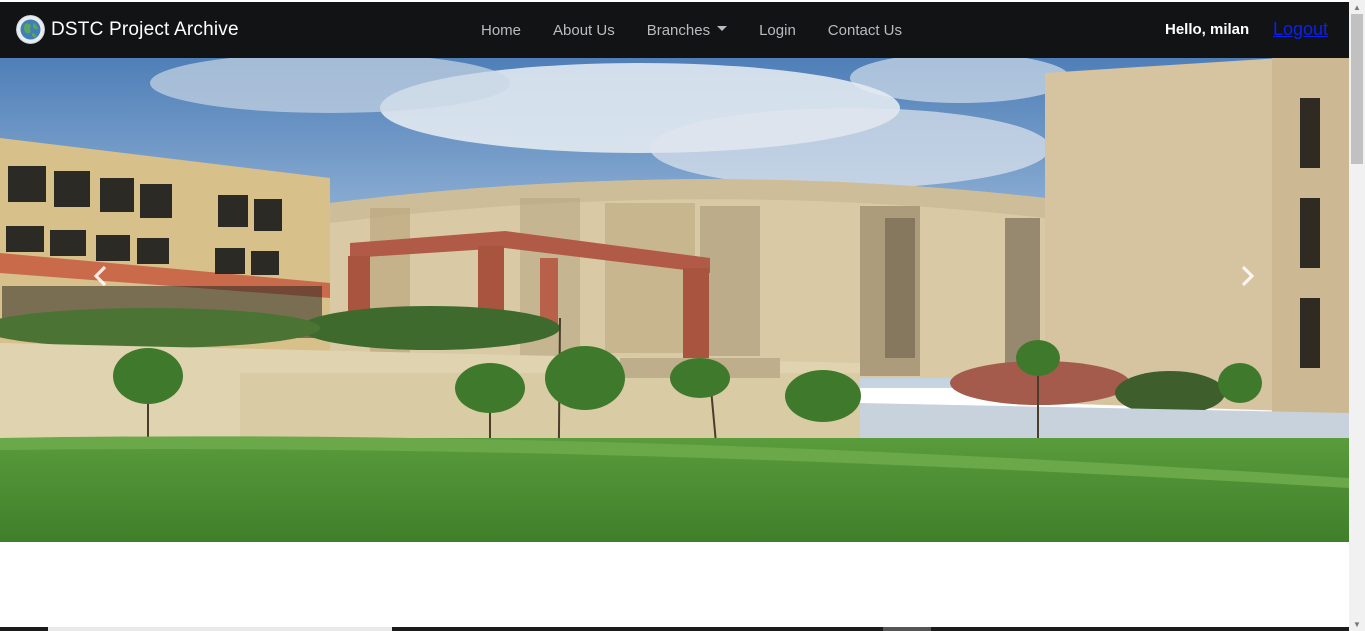  Describe the element at coordinates (501, 30) in the screenshot. I see `nav-home: Home` at that location.